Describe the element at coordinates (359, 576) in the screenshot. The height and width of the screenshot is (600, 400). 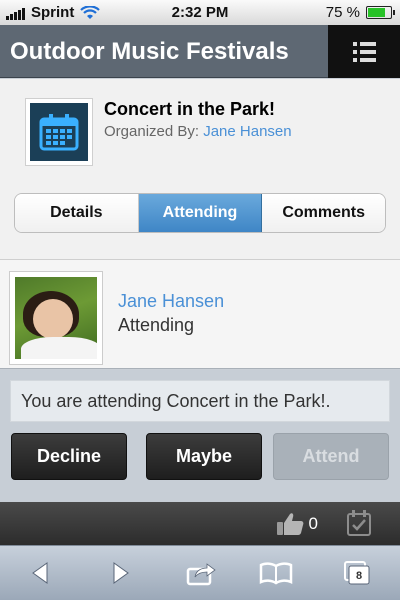
I see `tab-count: 8` at that location.